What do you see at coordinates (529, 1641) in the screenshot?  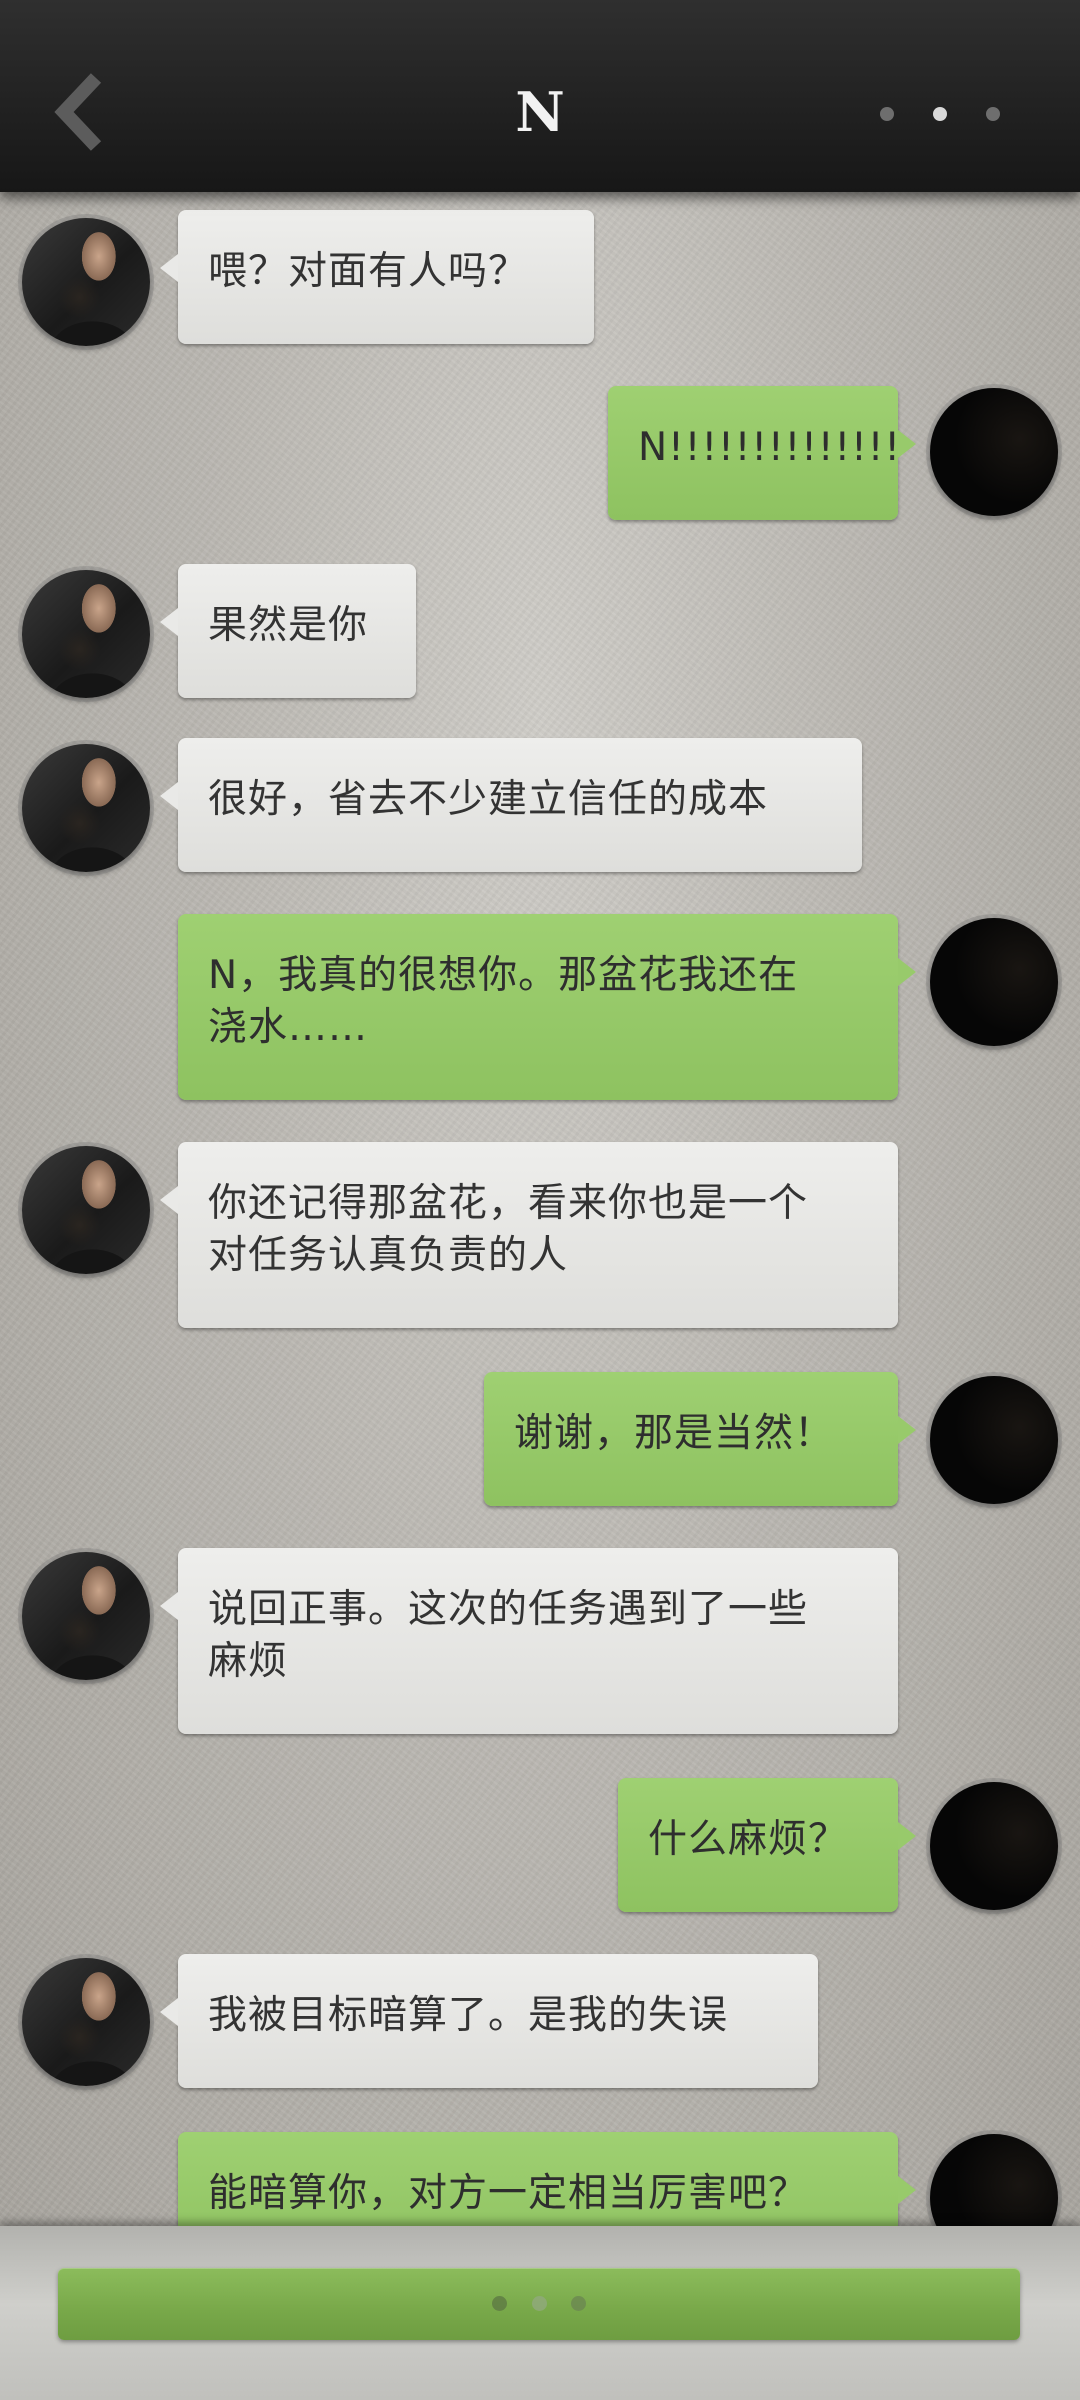 I see `incoming-message-bubble: 说回正事。这次的任务遇到了一些 麻烦` at bounding box center [529, 1641].